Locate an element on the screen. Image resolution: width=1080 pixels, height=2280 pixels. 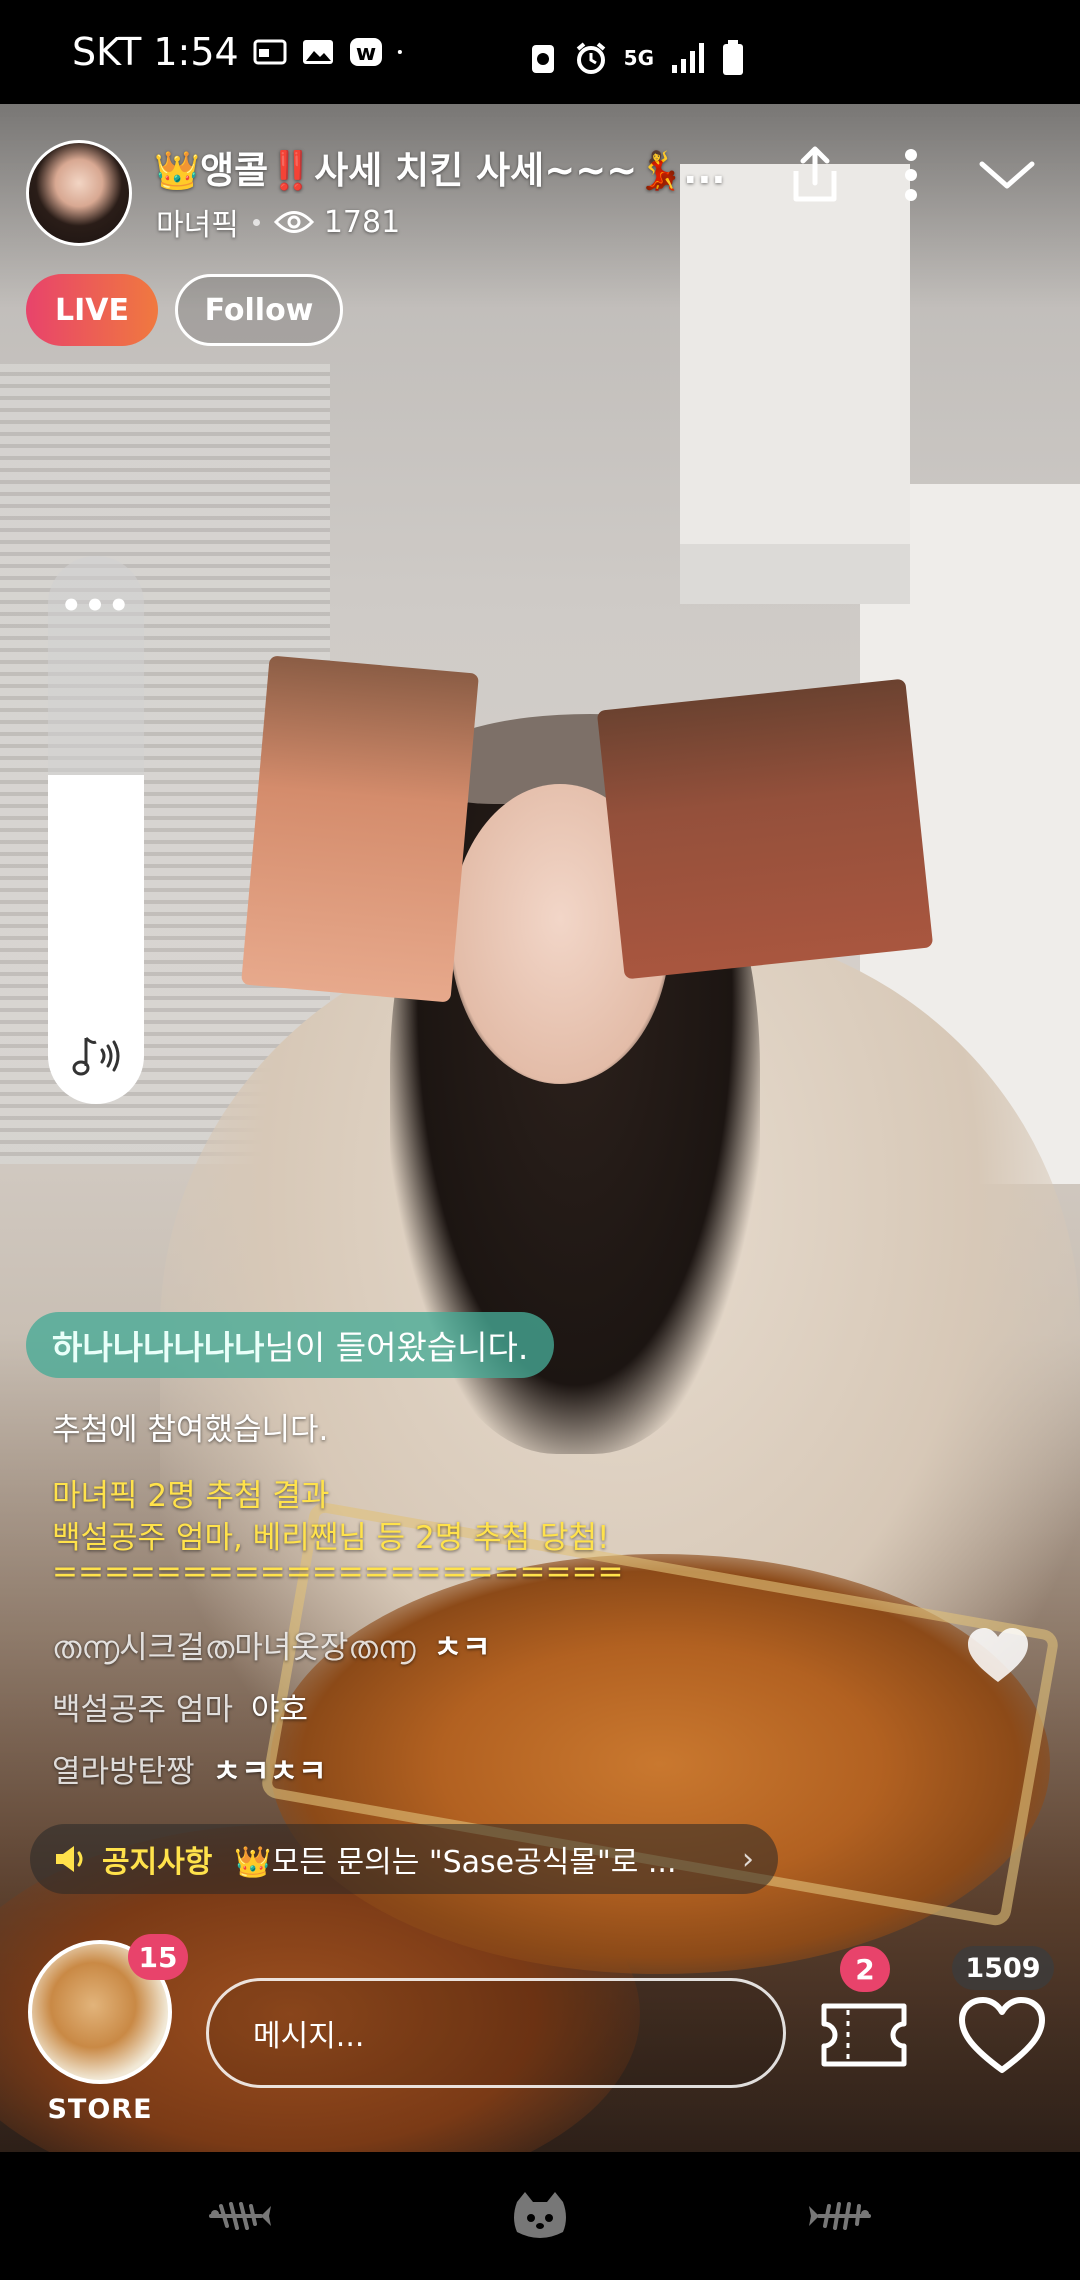
share-icon is located at coordinates (815, 174).